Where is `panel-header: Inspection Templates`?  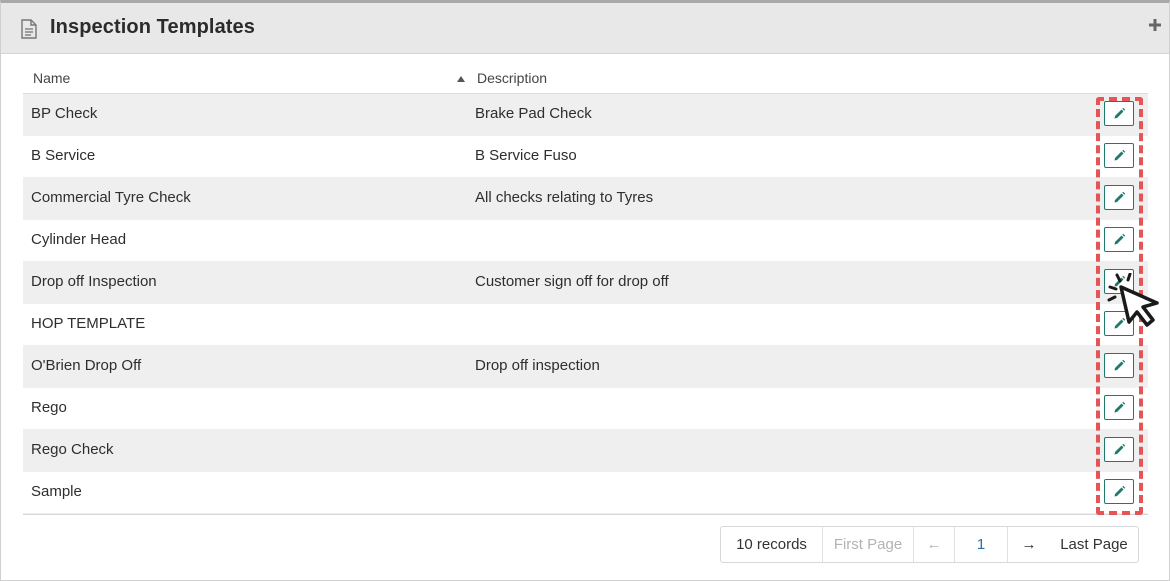
panel-header: Inspection Templates is located at coordinates (585, 28).